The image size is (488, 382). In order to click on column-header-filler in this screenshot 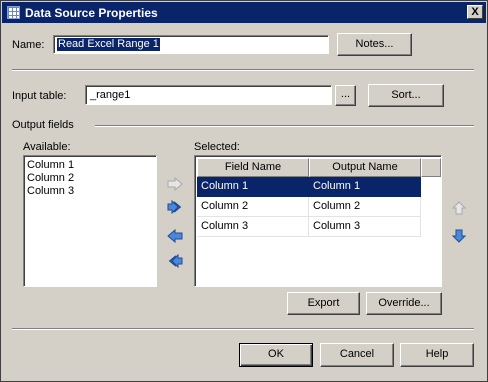, I will do `click(431, 167)`.